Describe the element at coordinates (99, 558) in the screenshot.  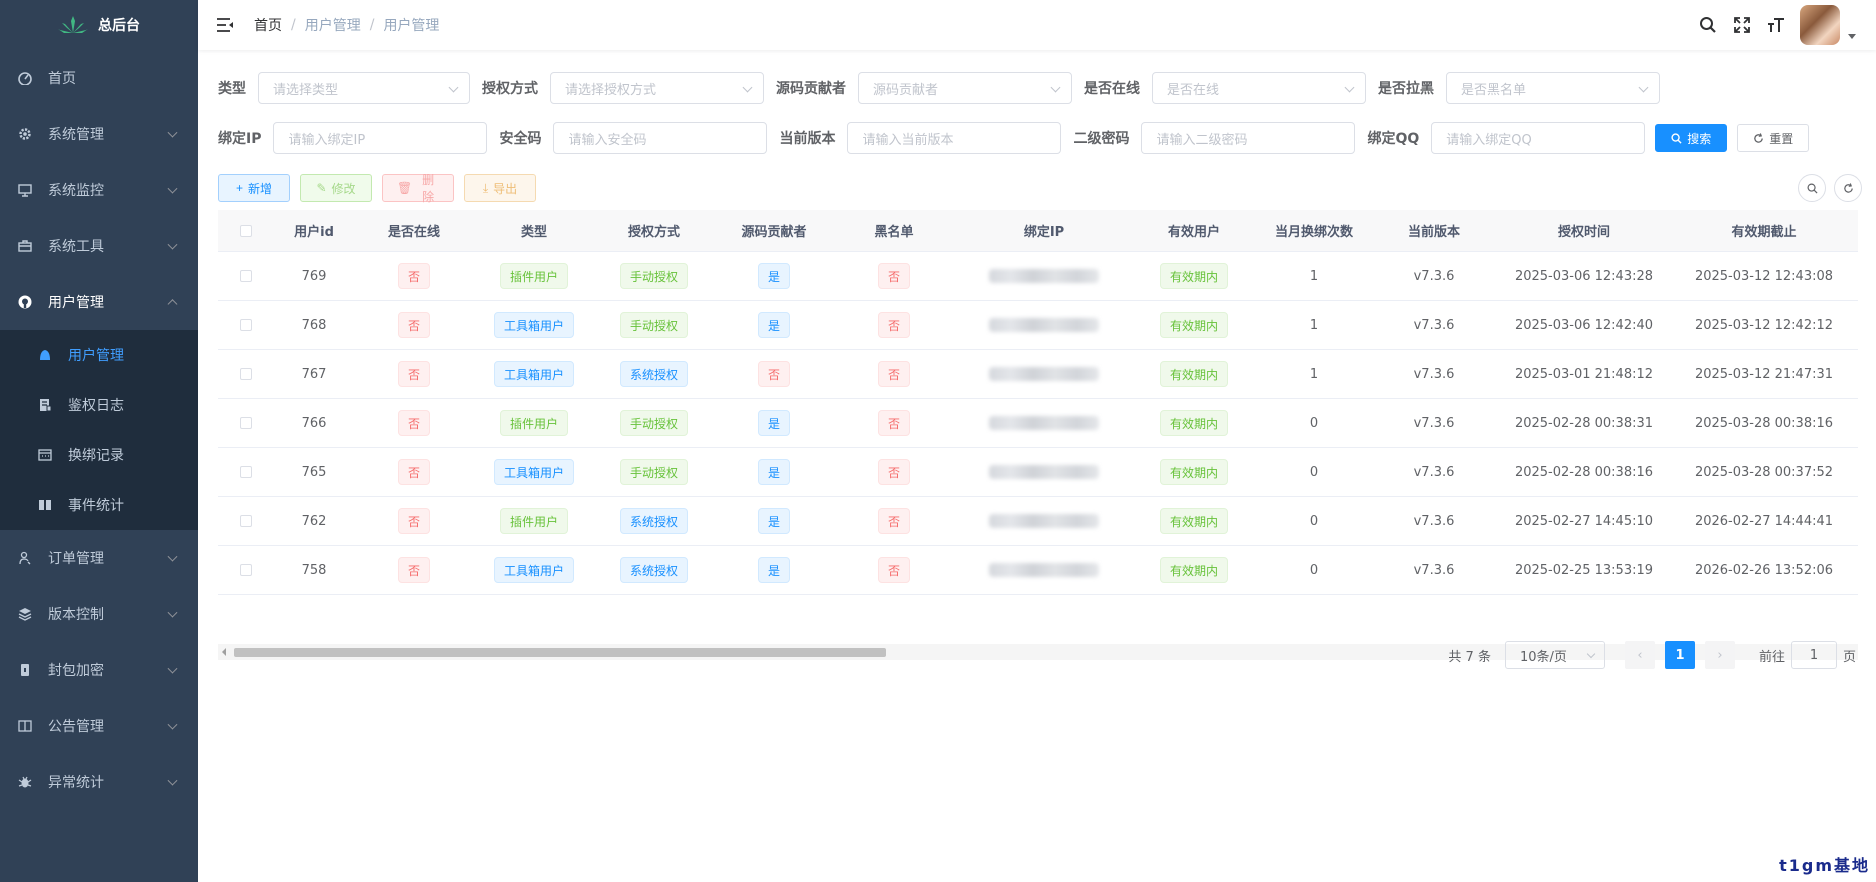
I see `sidebar-item-orders: 订单管理` at that location.